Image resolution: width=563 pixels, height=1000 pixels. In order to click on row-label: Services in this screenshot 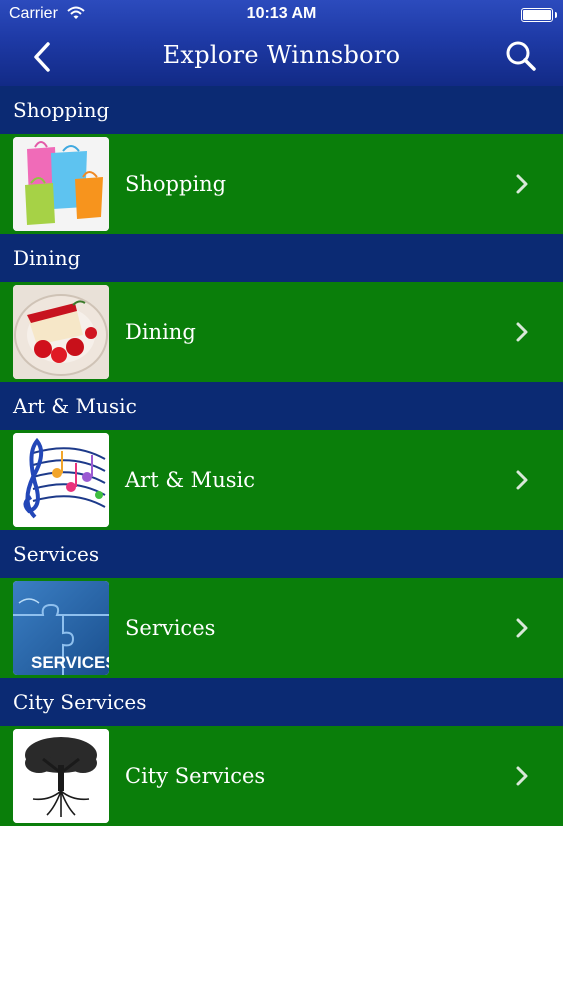, I will do `click(170, 628)`.